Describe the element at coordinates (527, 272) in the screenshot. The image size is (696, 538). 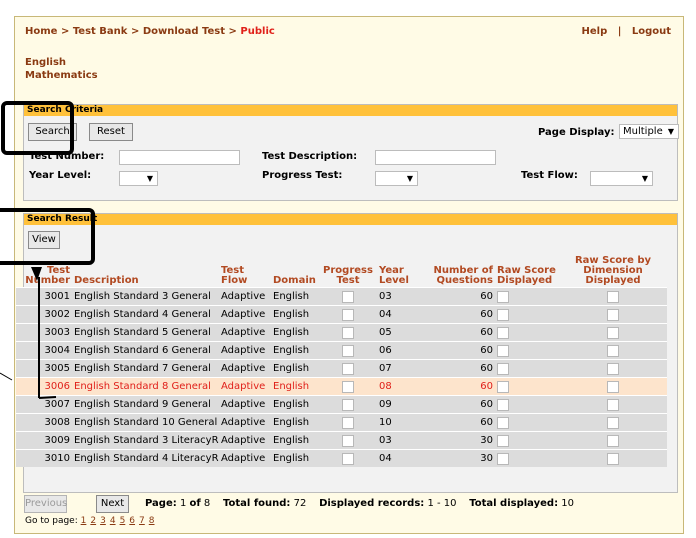
I see `col-header-raw-score-displayed: Raw Score Displayed` at that location.